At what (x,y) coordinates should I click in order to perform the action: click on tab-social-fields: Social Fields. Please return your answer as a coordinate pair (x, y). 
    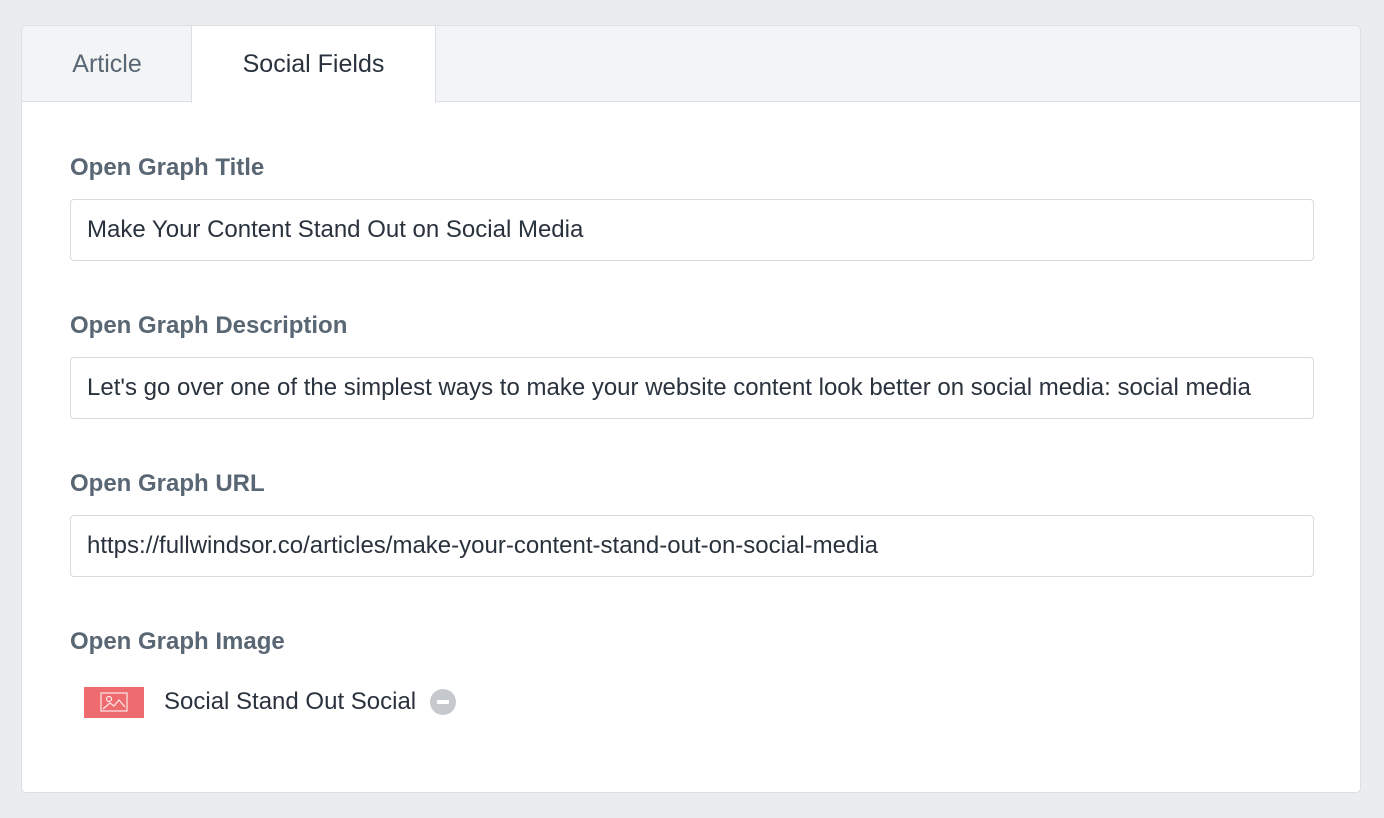
    Looking at the image, I should click on (313, 64).